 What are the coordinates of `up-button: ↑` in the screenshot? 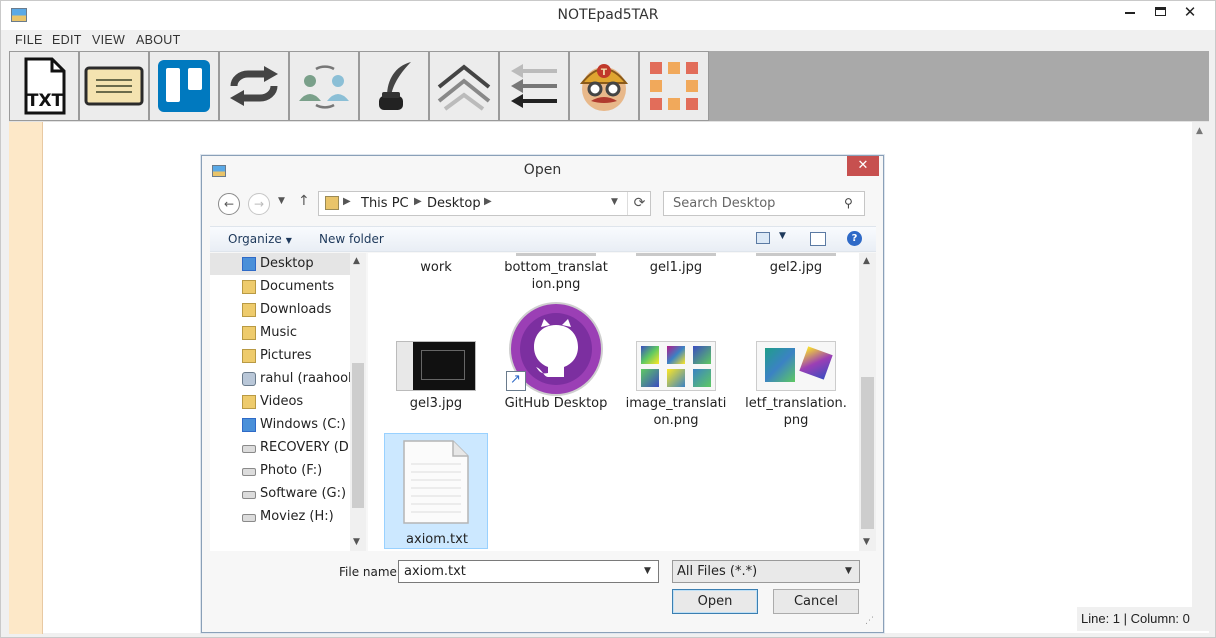 It's located at (304, 201).